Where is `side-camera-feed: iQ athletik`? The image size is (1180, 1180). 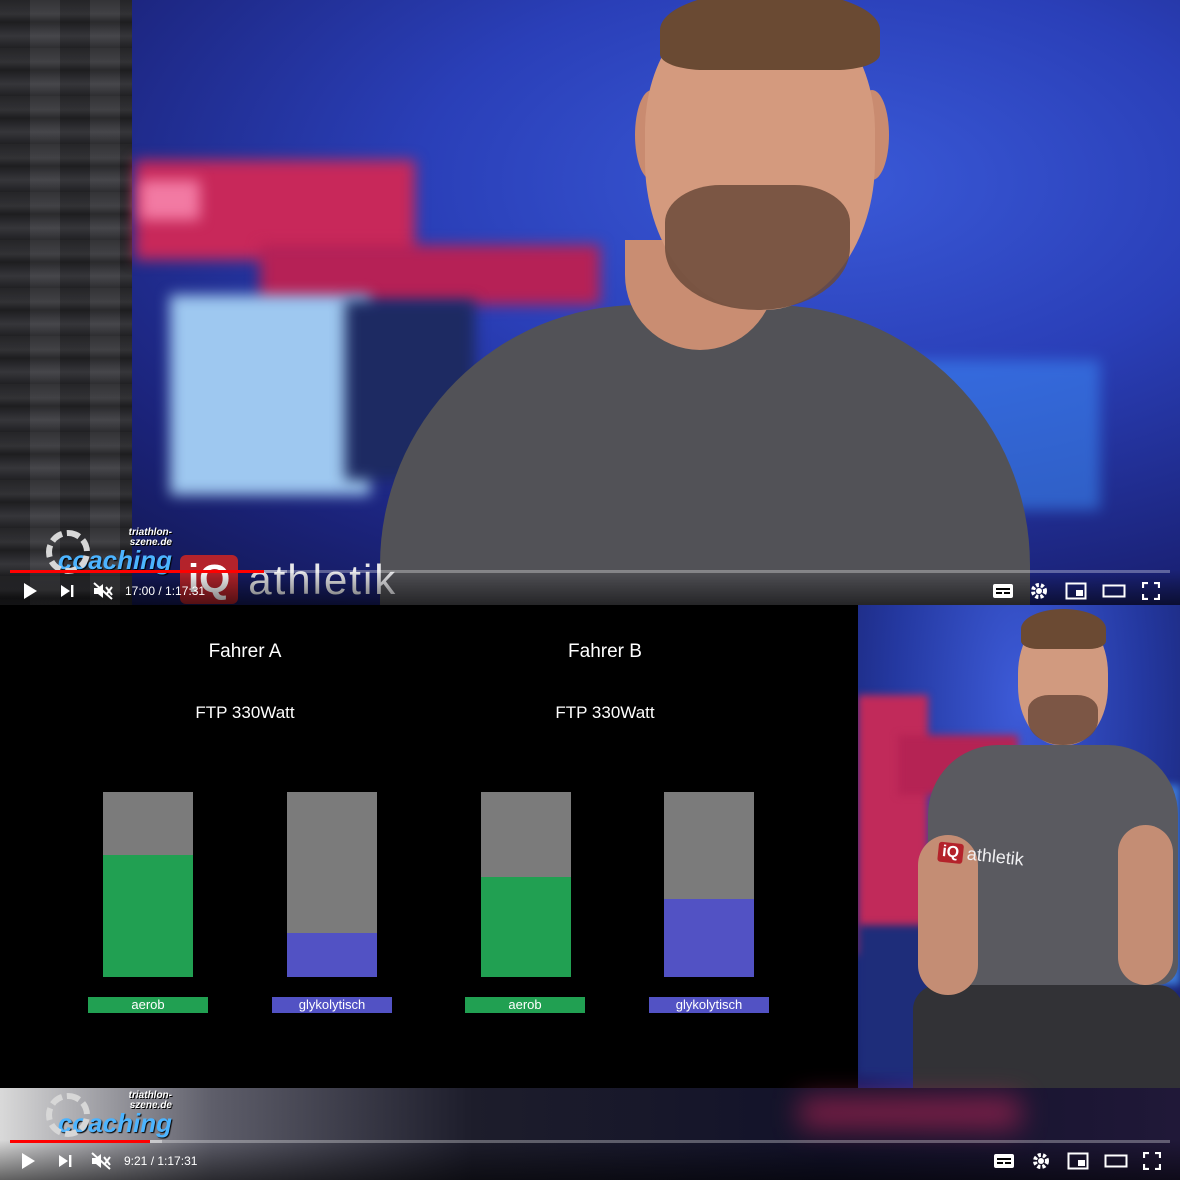 side-camera-feed: iQ athletik is located at coordinates (1019, 846).